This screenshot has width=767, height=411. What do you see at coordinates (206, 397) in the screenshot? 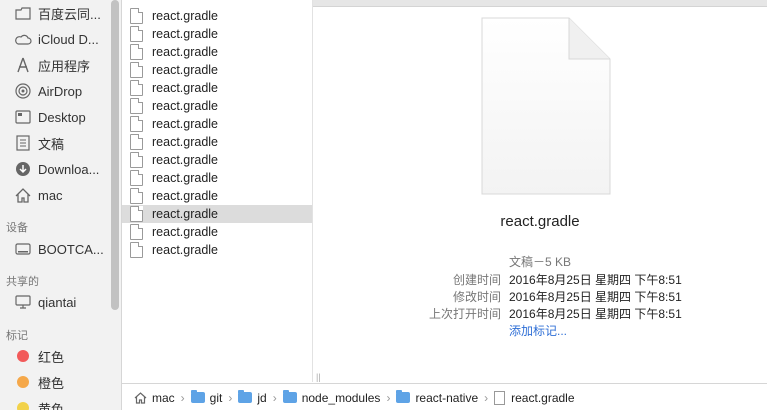
I see `path-crumb-git: git` at bounding box center [206, 397].